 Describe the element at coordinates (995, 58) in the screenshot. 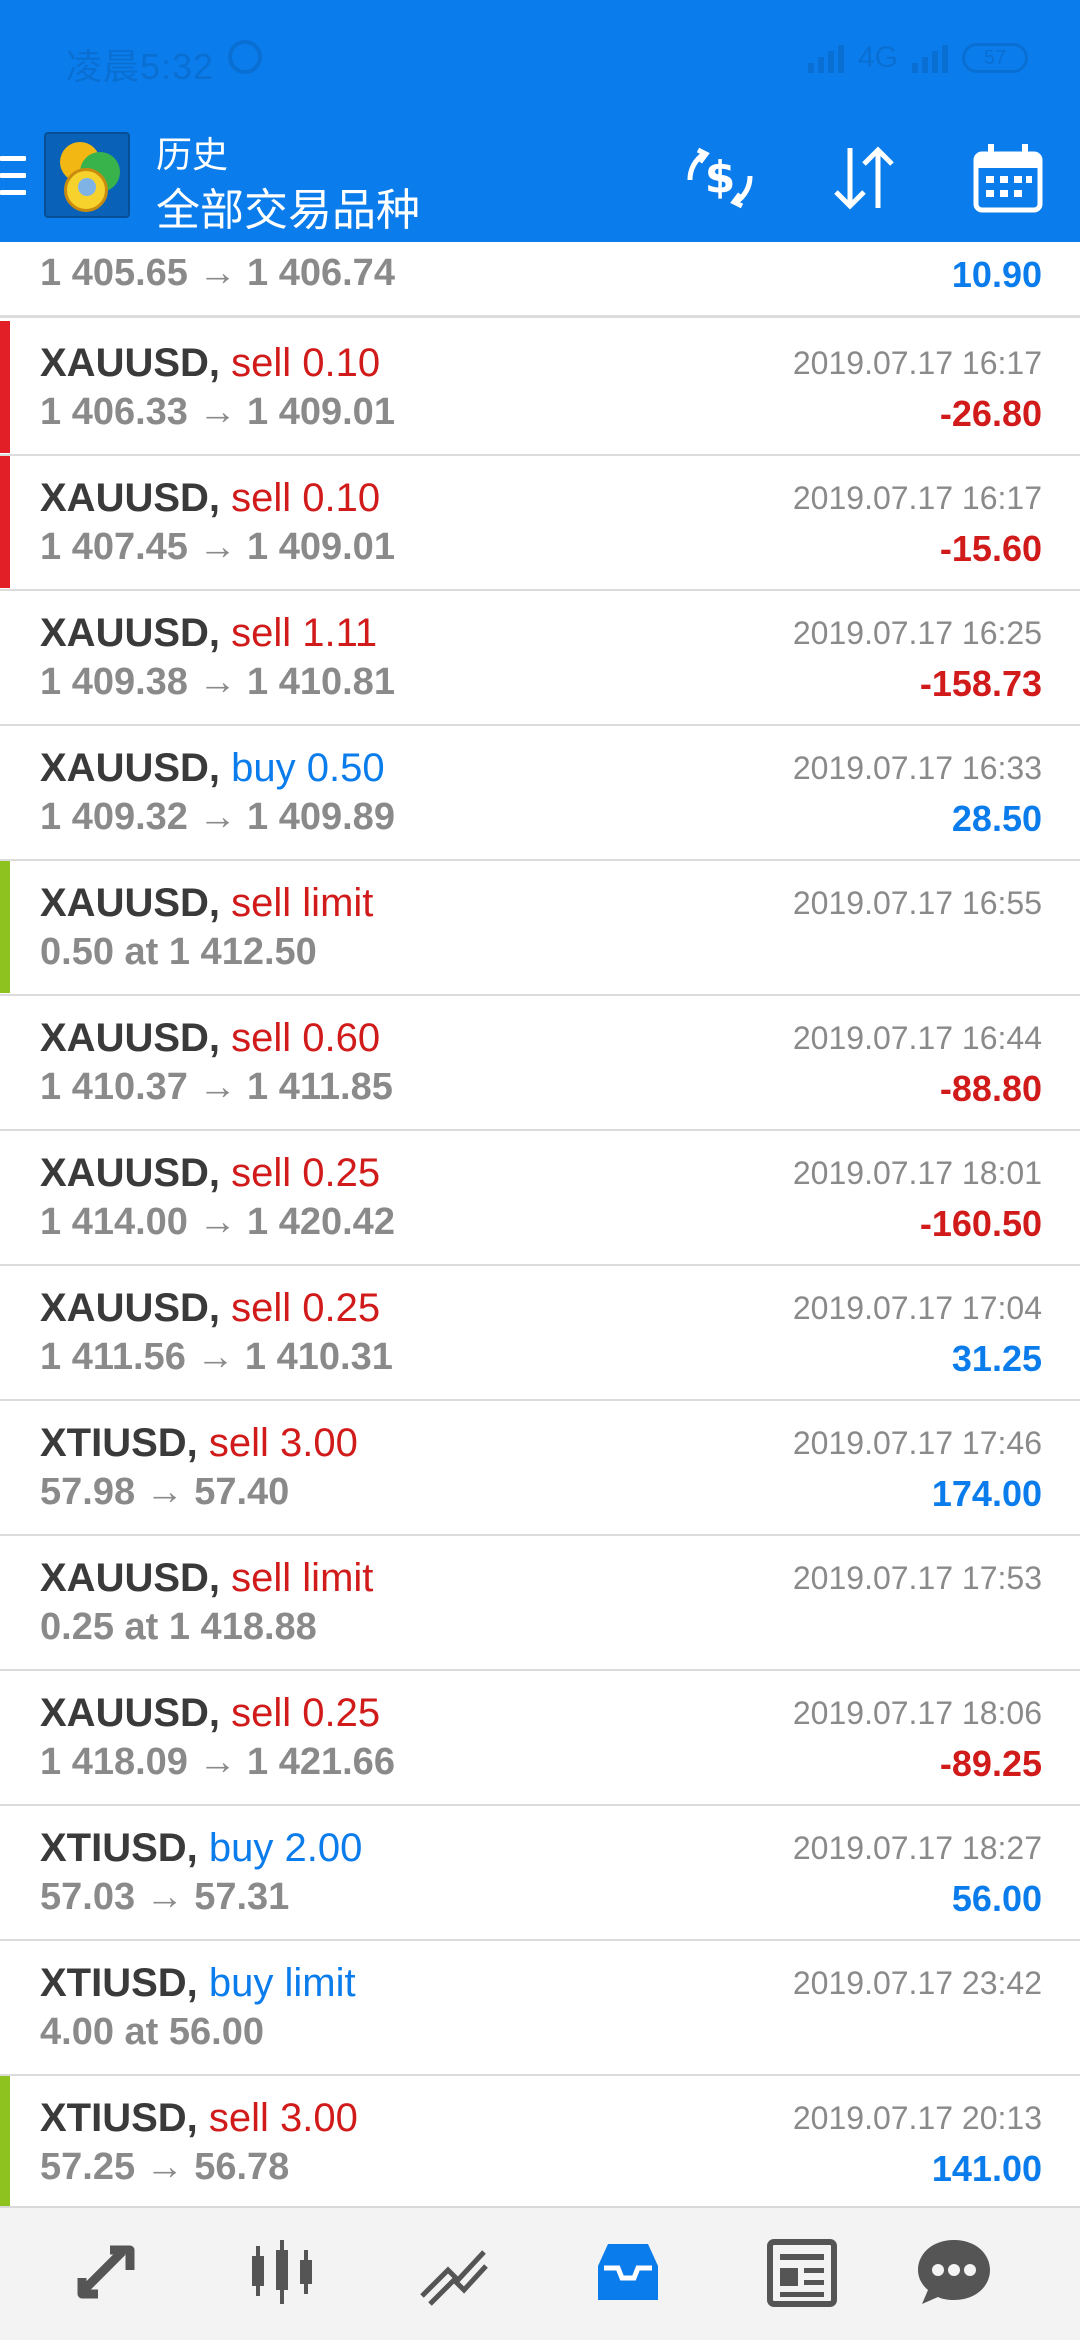

I see `battery-icon: 57` at that location.